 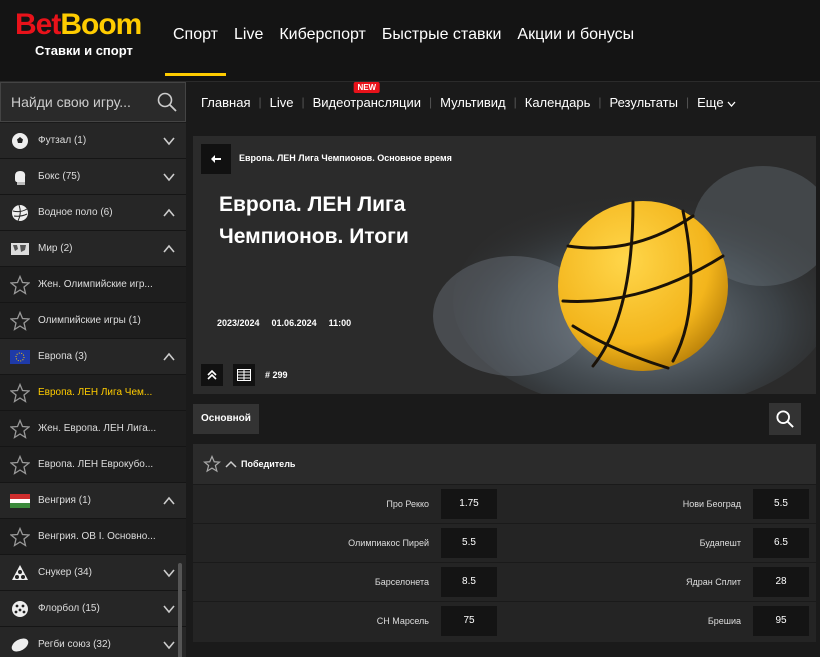 What do you see at coordinates (504, 503) in the screenshot?
I see `outcome-row: Про Рекко 1.75 Нови Београд 5.5` at bounding box center [504, 503].